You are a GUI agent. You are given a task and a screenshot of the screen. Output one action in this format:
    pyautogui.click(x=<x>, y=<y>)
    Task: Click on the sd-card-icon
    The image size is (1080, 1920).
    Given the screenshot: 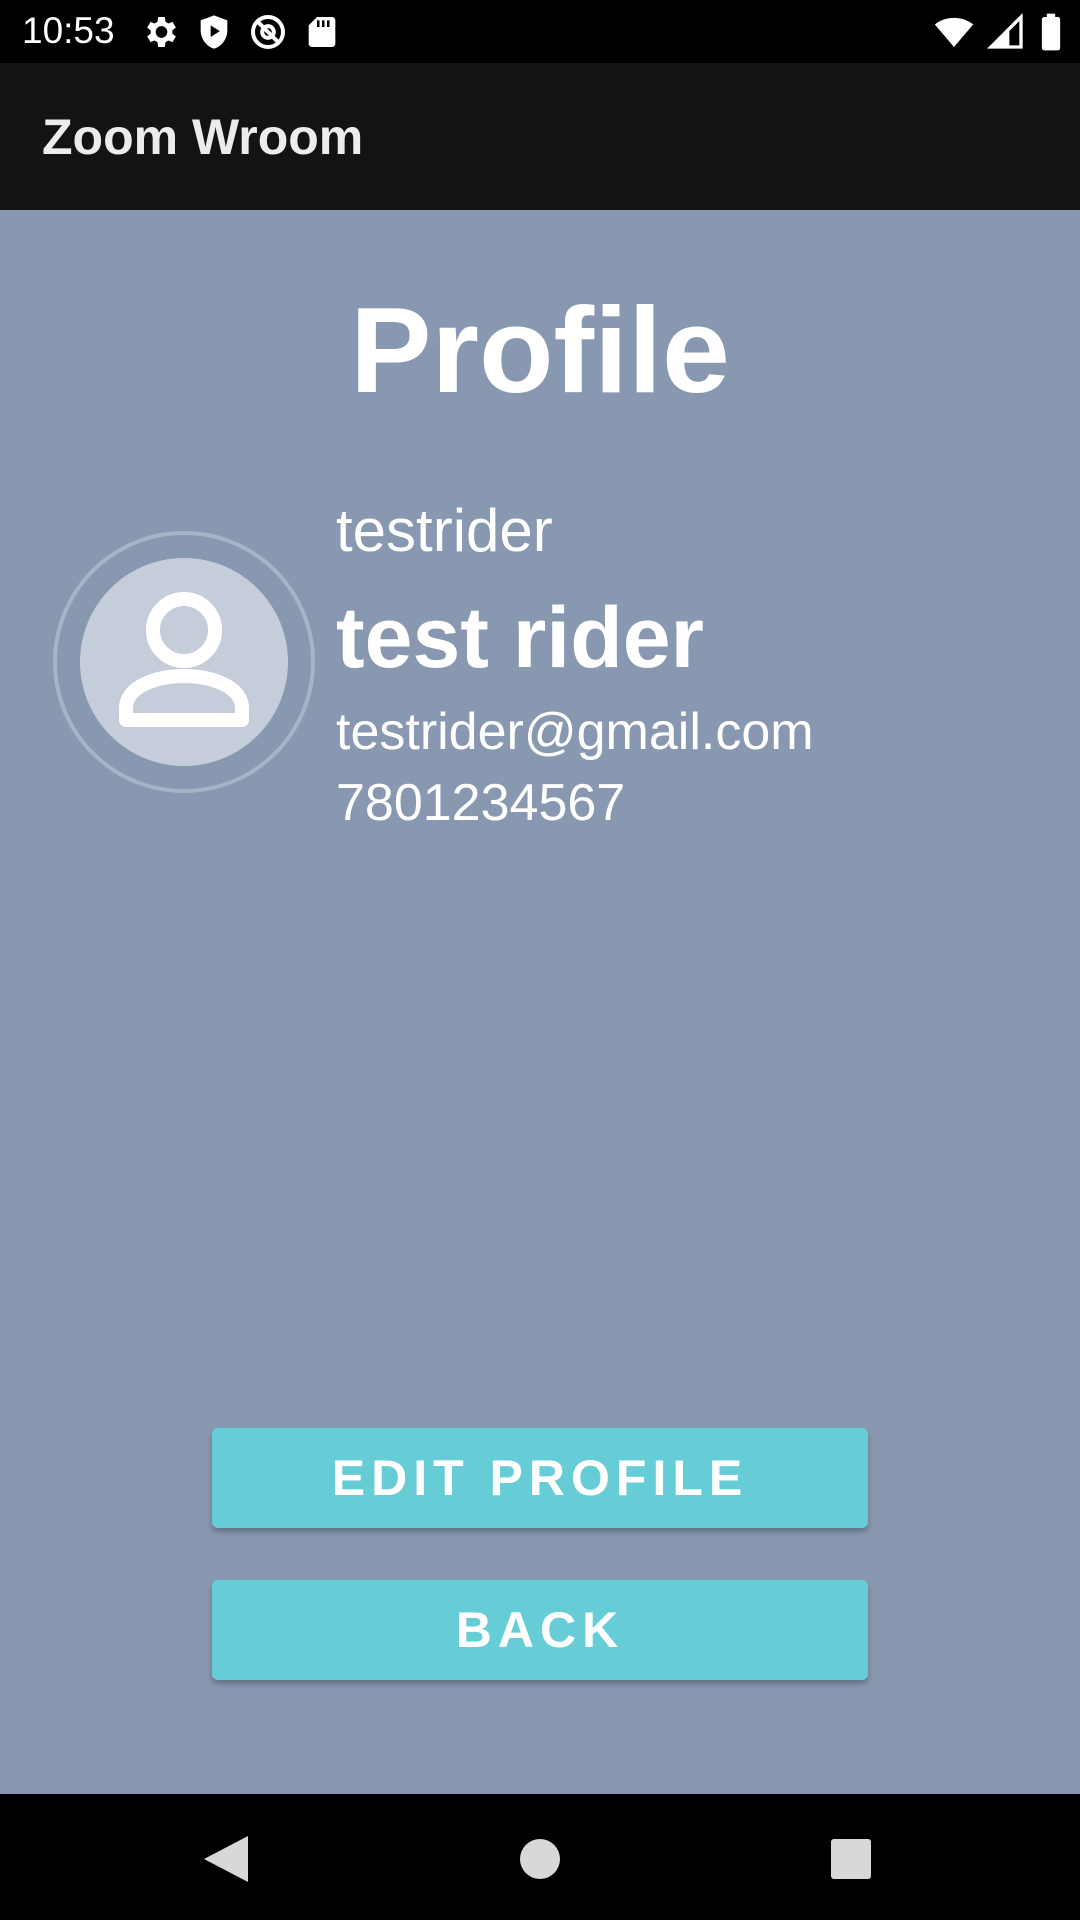 What is the action you would take?
    pyautogui.click(x=322, y=32)
    